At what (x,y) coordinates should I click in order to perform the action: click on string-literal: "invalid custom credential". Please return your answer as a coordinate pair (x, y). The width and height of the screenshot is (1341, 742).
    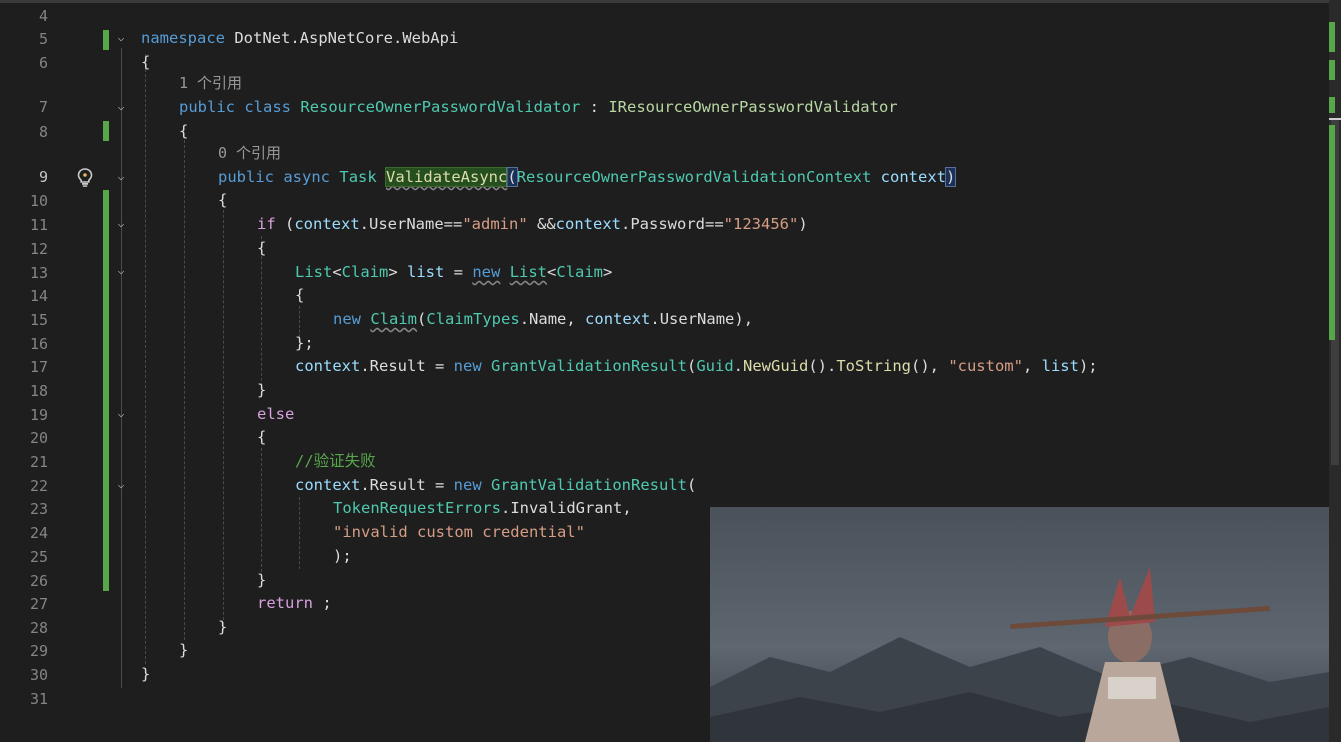
    Looking at the image, I should click on (459, 532).